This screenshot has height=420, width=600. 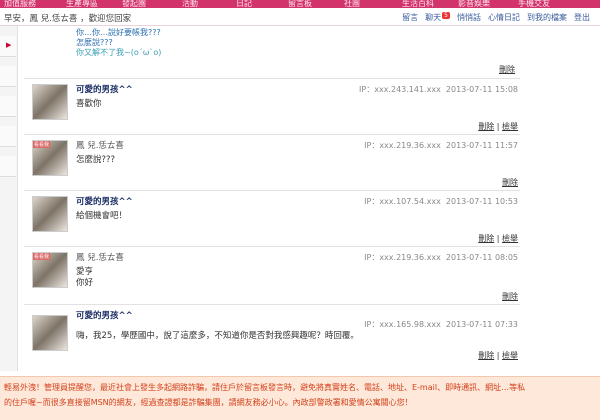 What do you see at coordinates (441, 324) in the screenshot?
I see `entry-meta: IP：xxx.165.98.xxx 2013-07-11 07:33` at bounding box center [441, 324].